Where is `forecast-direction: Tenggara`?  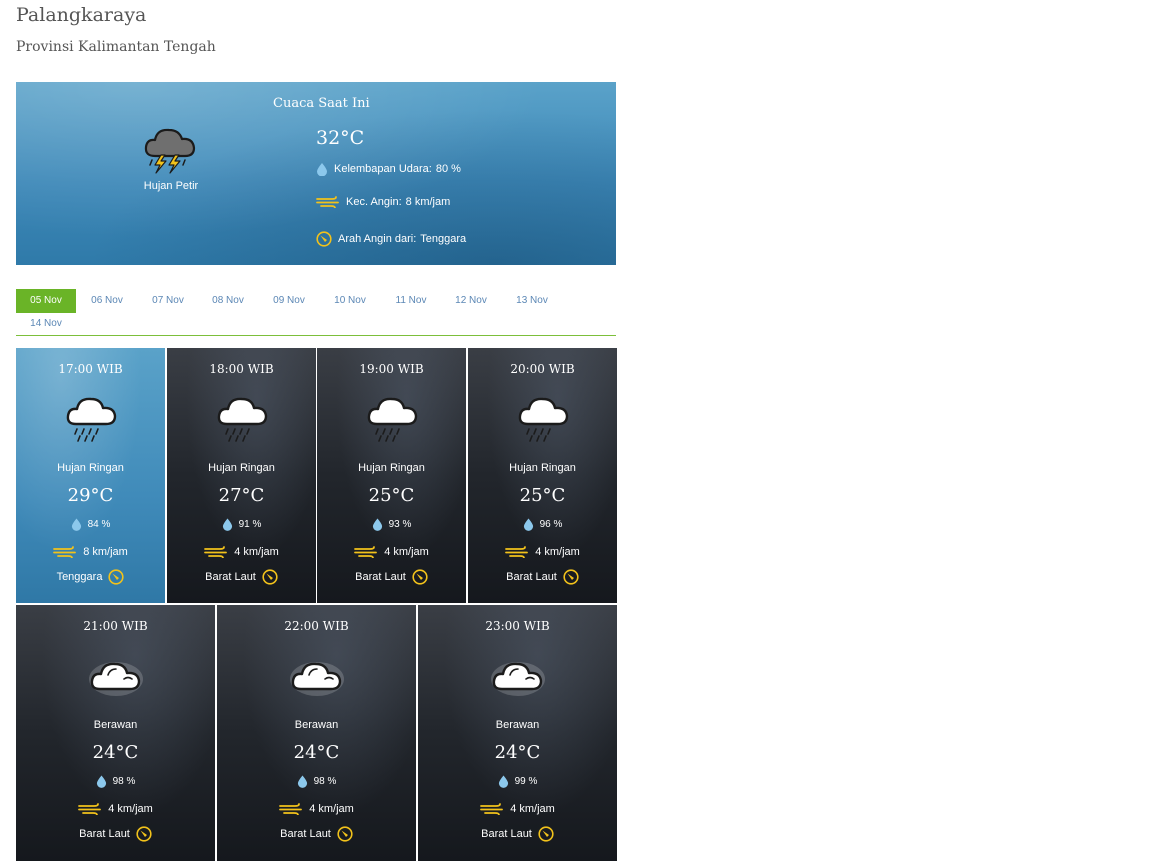
forecast-direction: Tenggara is located at coordinates (90, 577).